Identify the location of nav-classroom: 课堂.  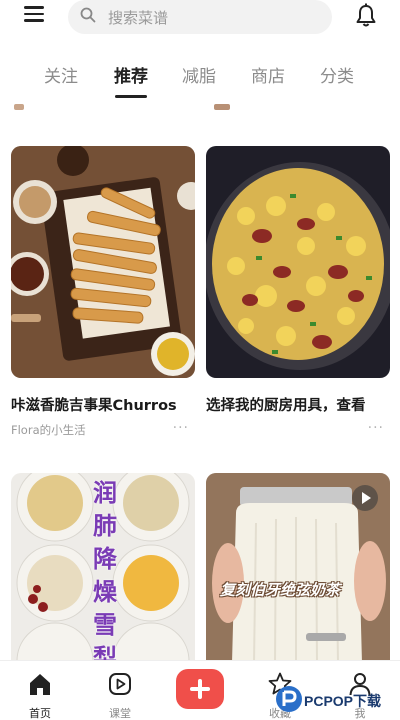
(120, 690).